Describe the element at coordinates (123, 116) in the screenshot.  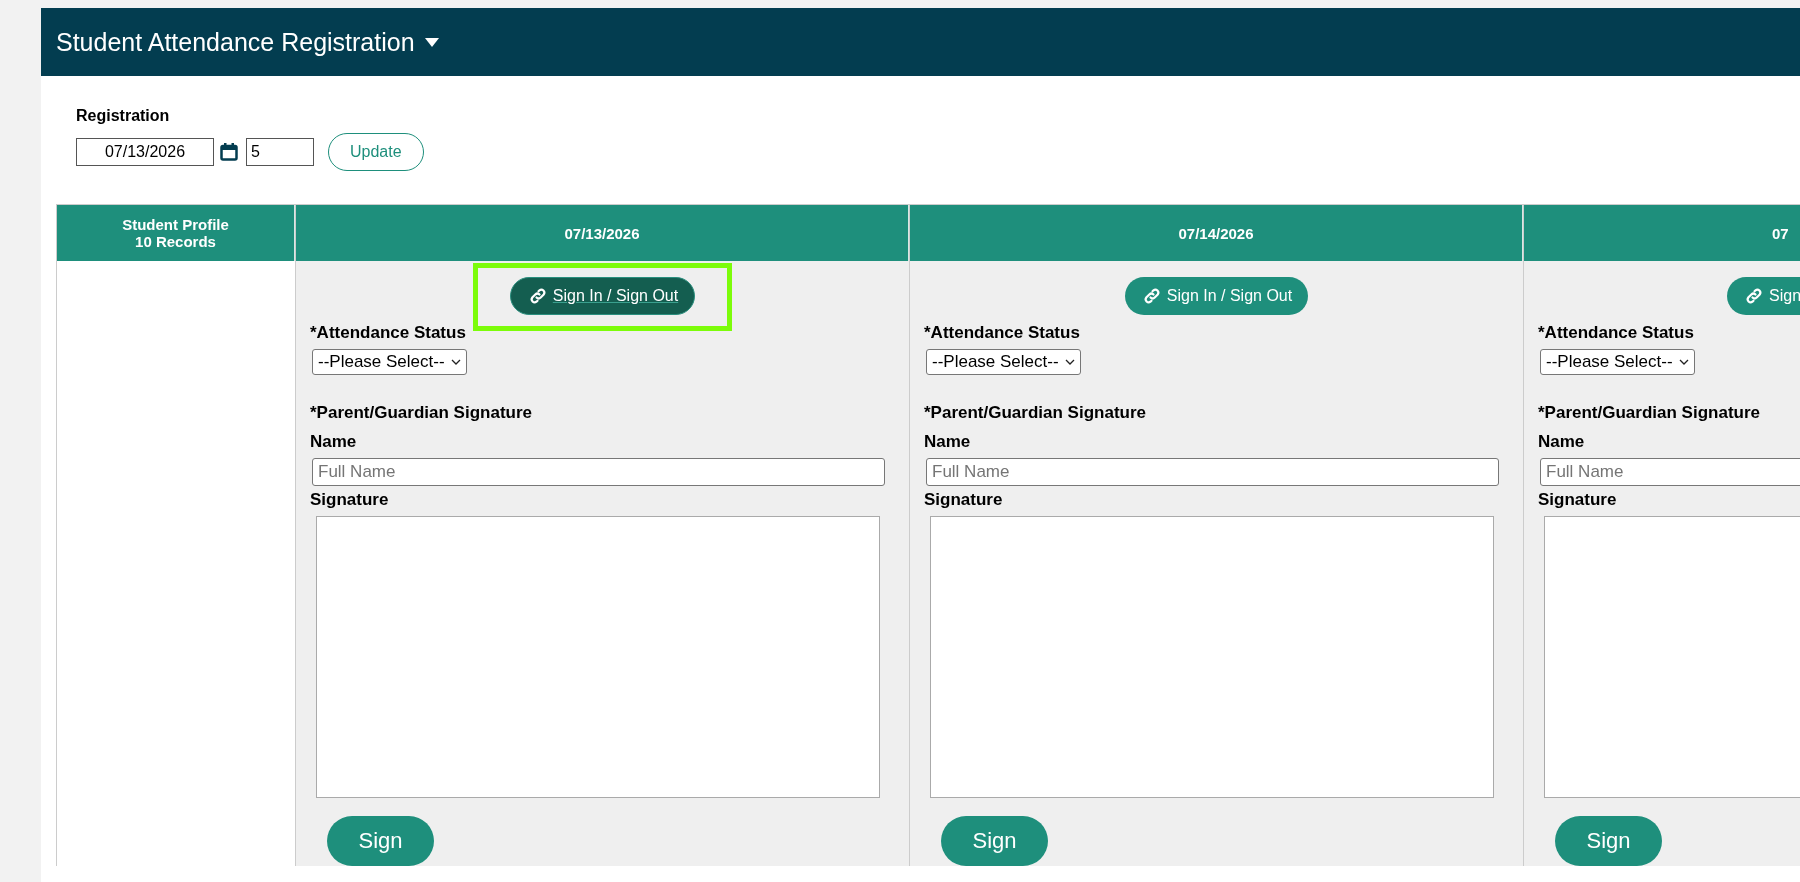
I see `registration-label: Registration` at that location.